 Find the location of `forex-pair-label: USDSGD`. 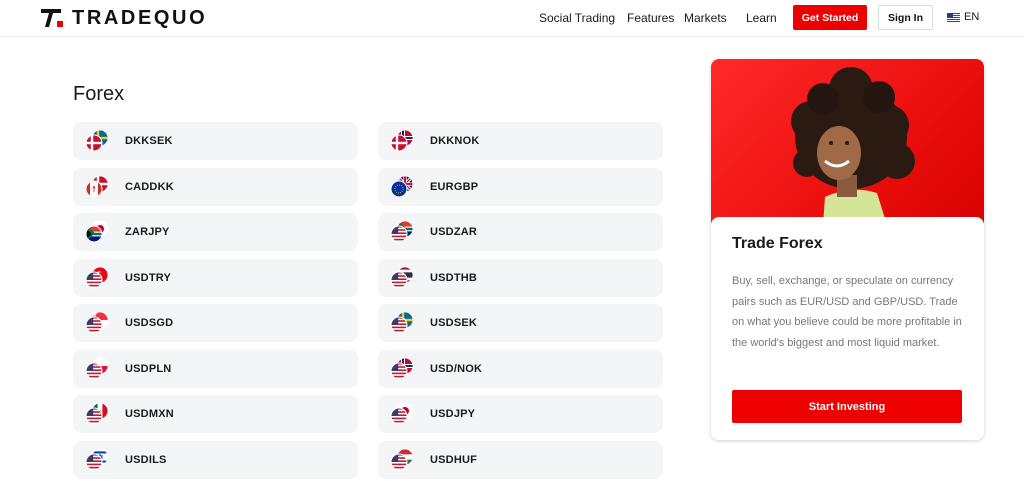

forex-pair-label: USDSGD is located at coordinates (149, 323).